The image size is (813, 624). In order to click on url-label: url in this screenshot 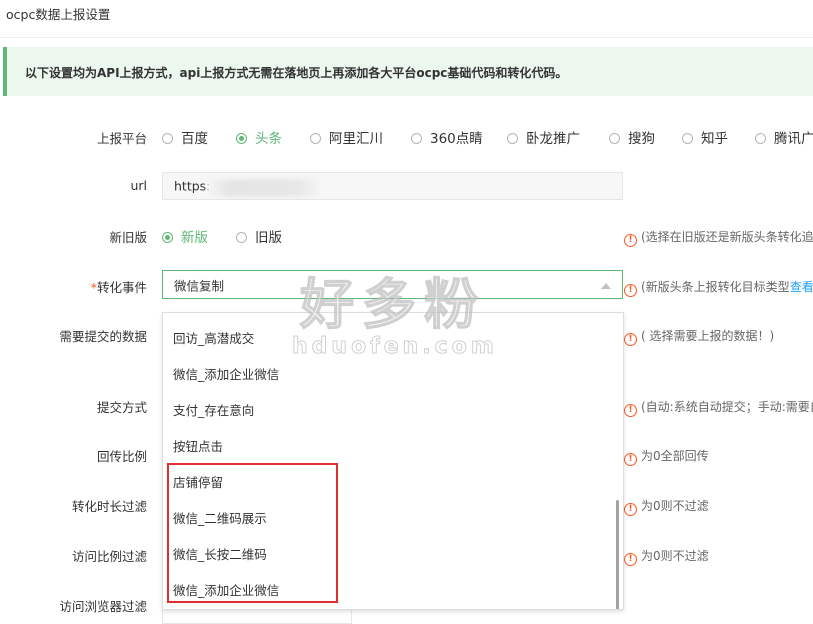, I will do `click(138, 185)`.